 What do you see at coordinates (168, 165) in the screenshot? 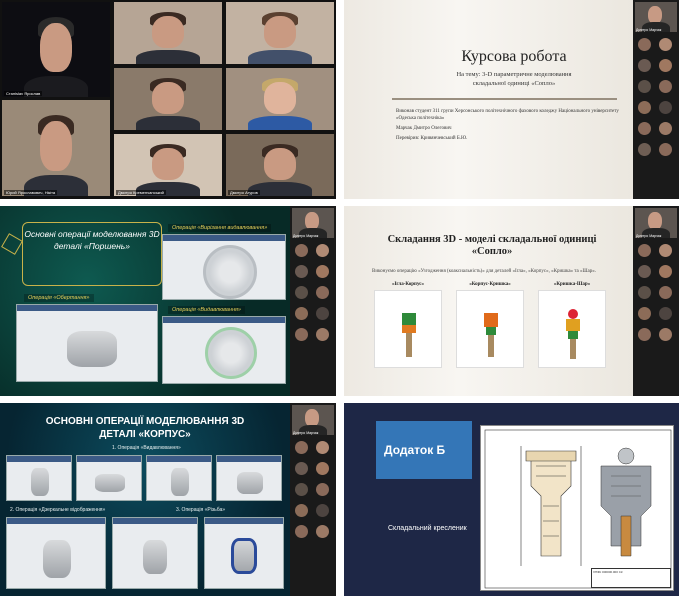
I see `participant-tile: Дмитро Кременчанський` at bounding box center [168, 165].